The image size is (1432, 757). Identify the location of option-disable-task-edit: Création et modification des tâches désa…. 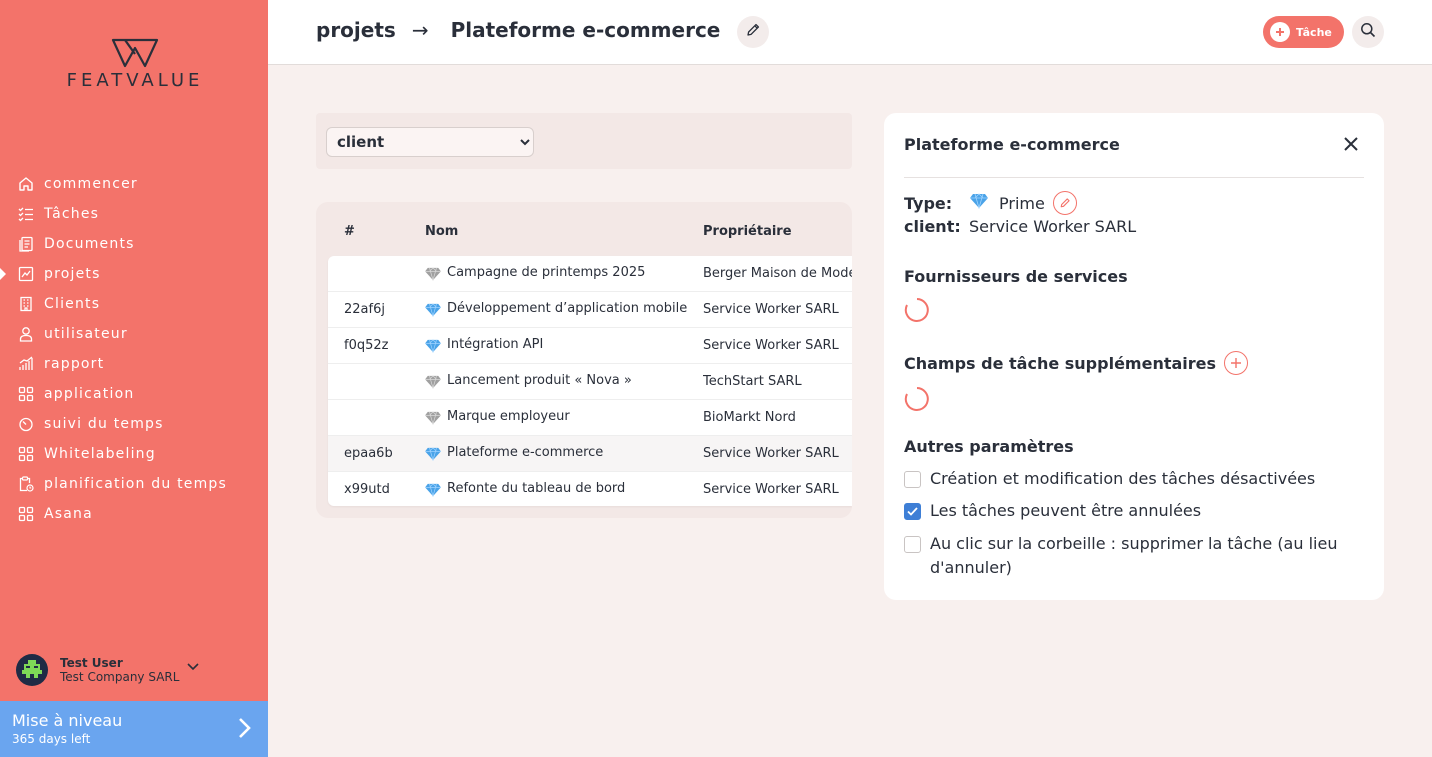
(1134, 479).